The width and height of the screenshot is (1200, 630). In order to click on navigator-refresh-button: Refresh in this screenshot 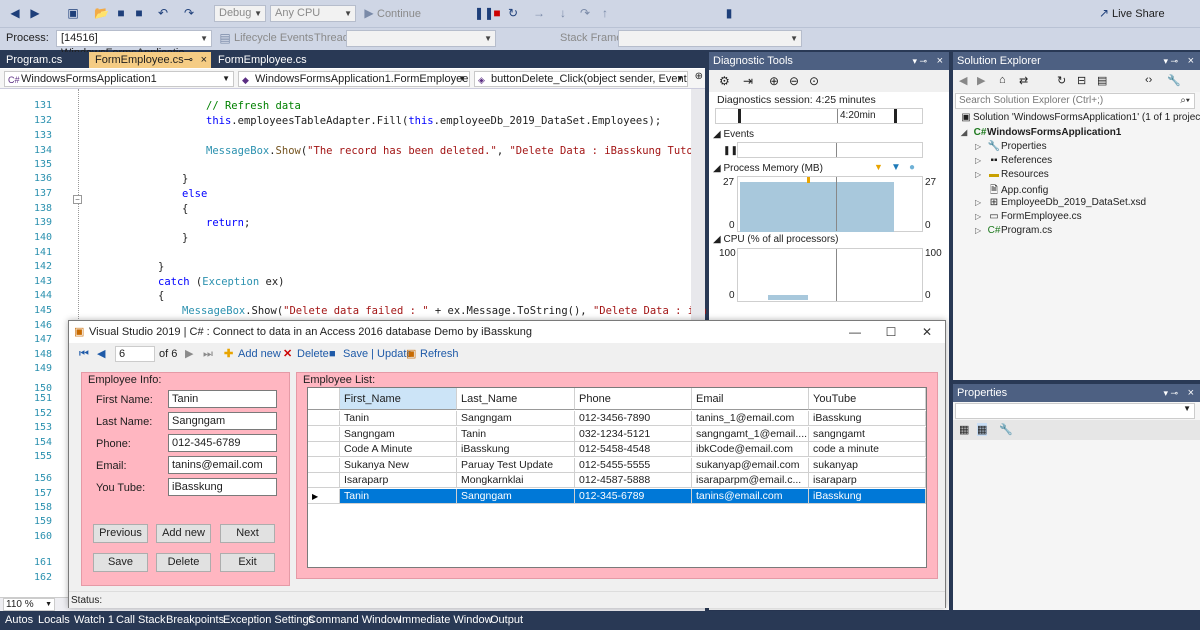, I will do `click(439, 354)`.